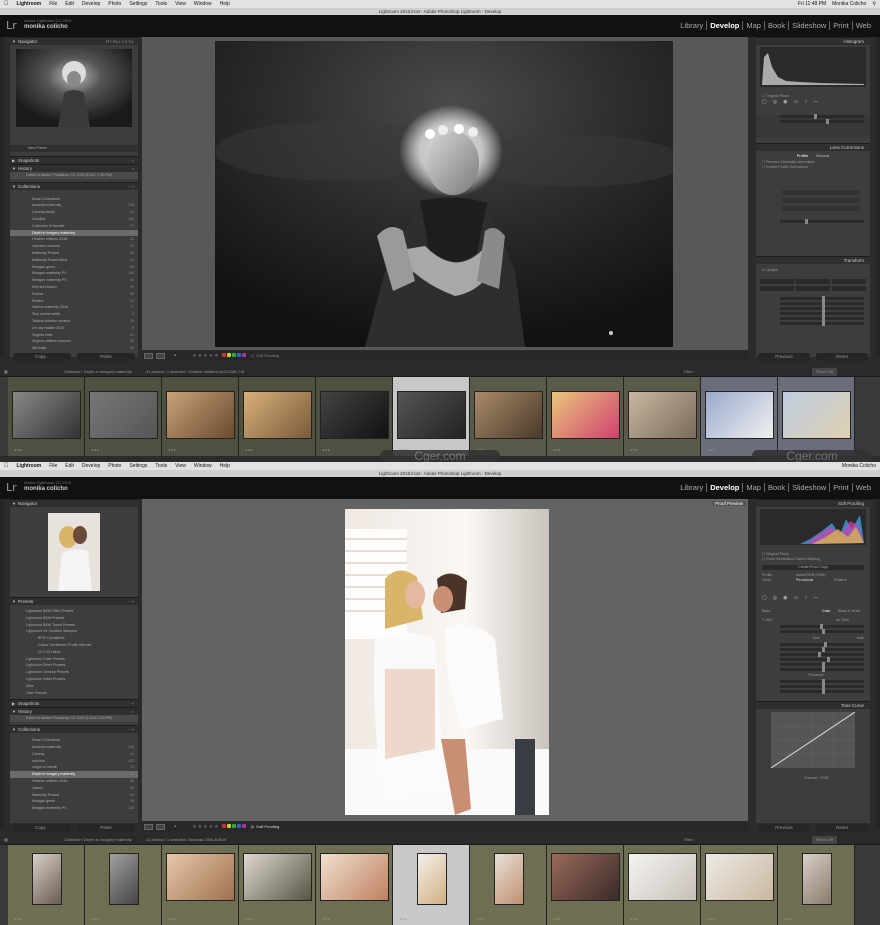 This screenshot has height=925, width=880. Describe the element at coordinates (98, 372) in the screenshot. I see `filmstrip-source: Collection: Depth in Imagery maternity` at that location.